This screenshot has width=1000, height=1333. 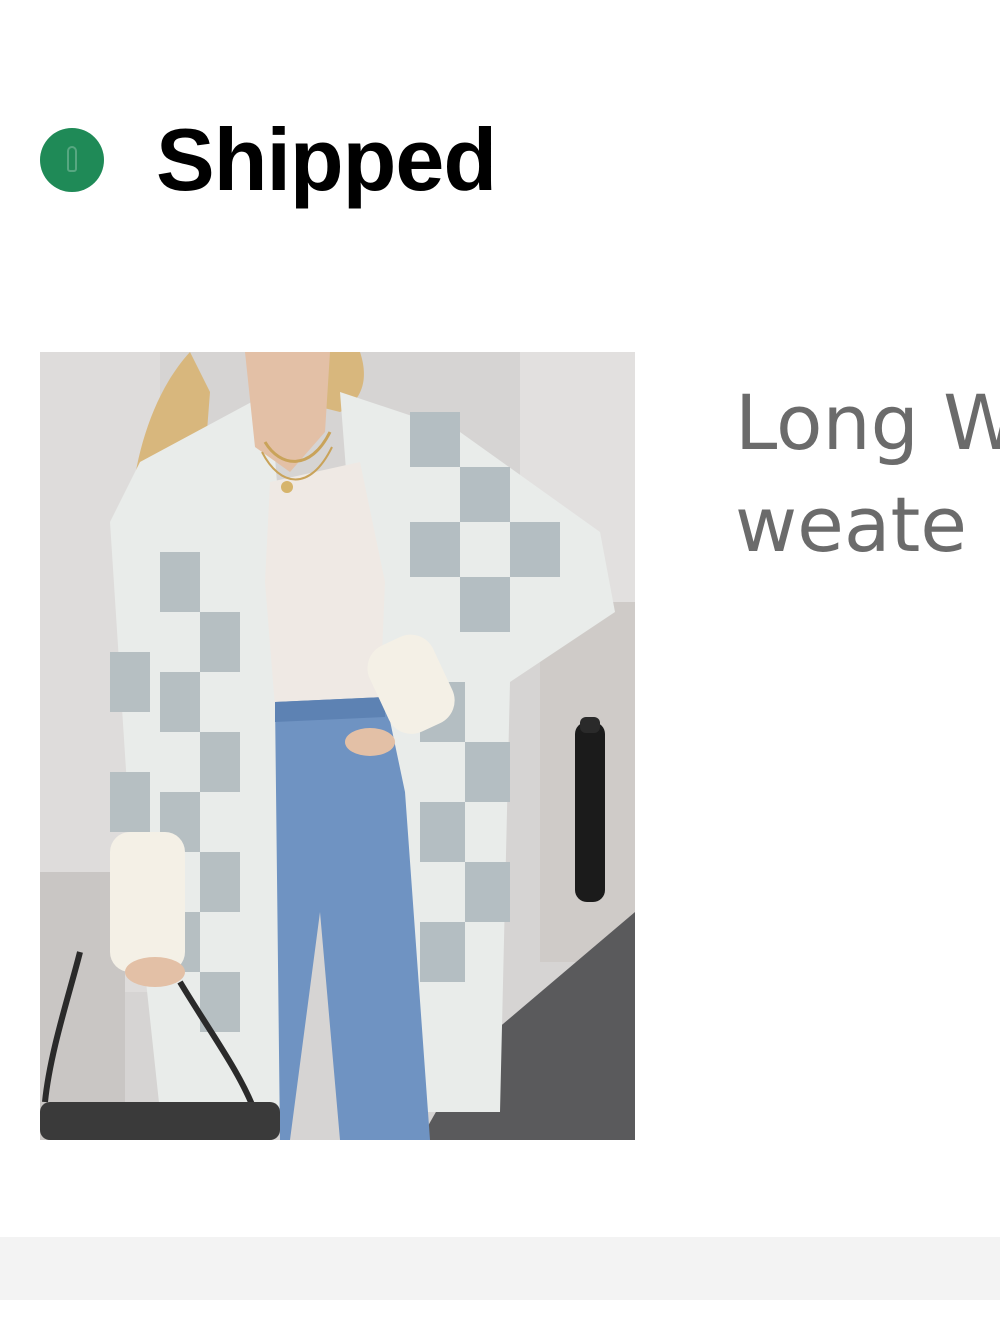 I want to click on order-status: Shipped, so click(x=268, y=159).